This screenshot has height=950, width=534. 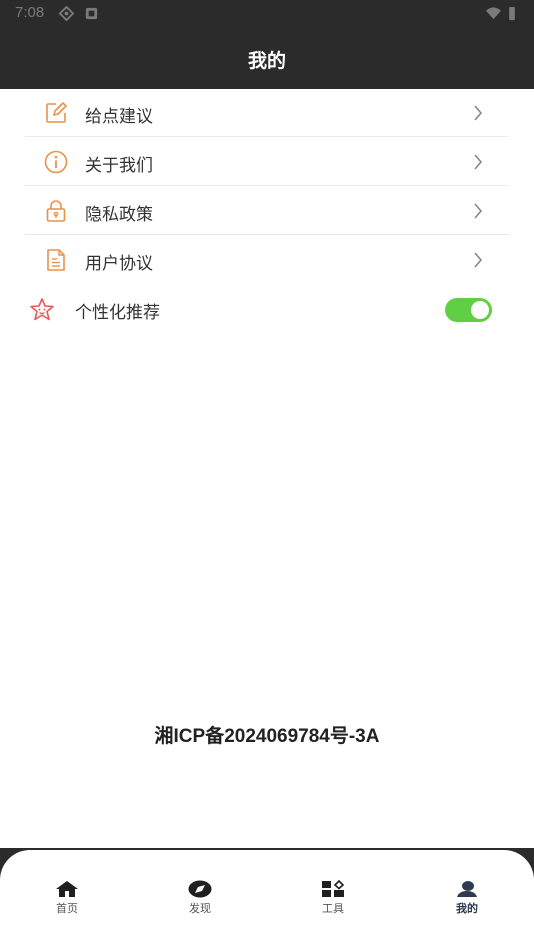 I want to click on page-title: 我的, so click(x=266, y=61).